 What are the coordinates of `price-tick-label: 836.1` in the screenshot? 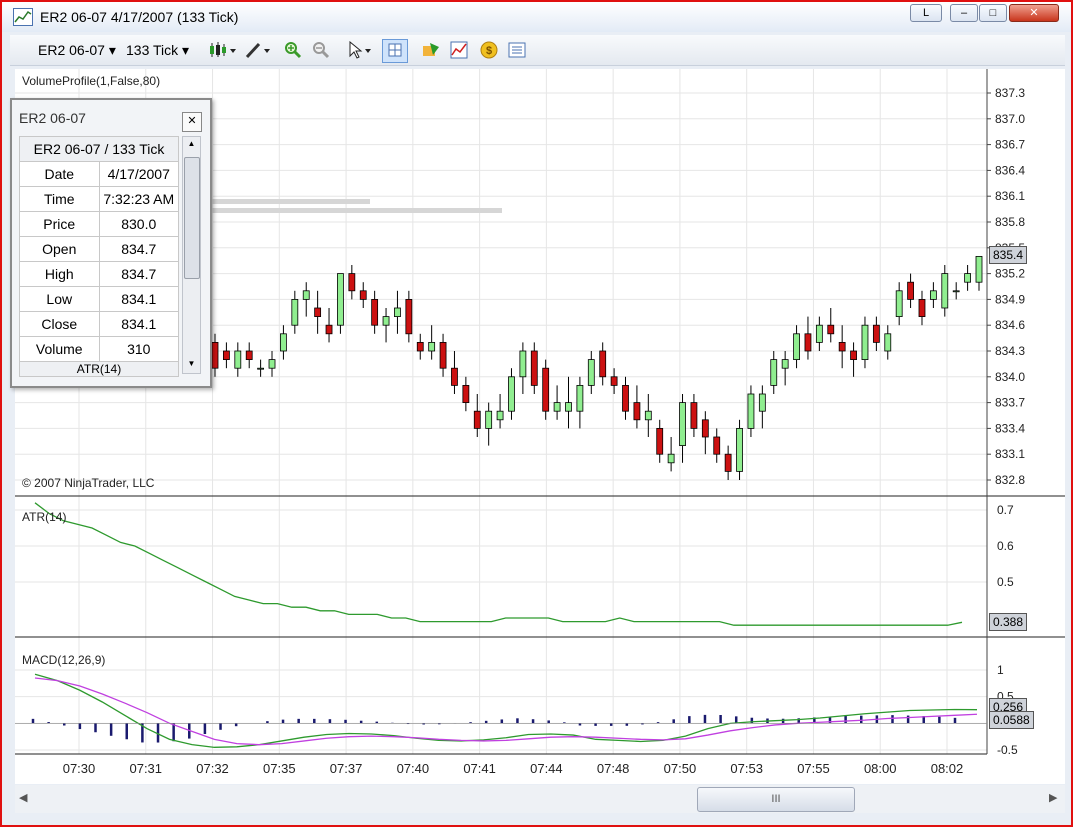 It's located at (1010, 196).